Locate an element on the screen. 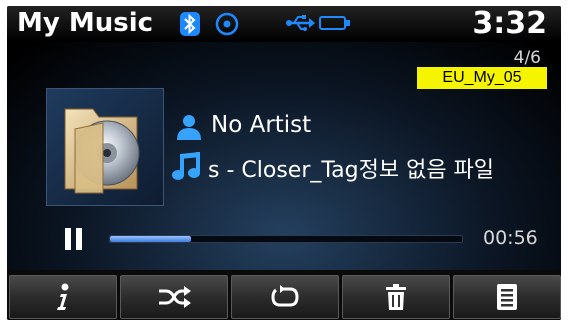 The image size is (568, 325). artist-name: No Artist is located at coordinates (261, 125).